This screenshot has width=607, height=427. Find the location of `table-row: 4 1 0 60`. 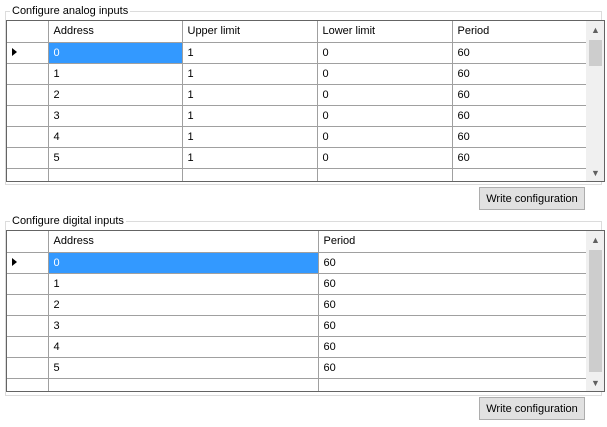

table-row: 4 1 0 60 is located at coordinates (297, 137).